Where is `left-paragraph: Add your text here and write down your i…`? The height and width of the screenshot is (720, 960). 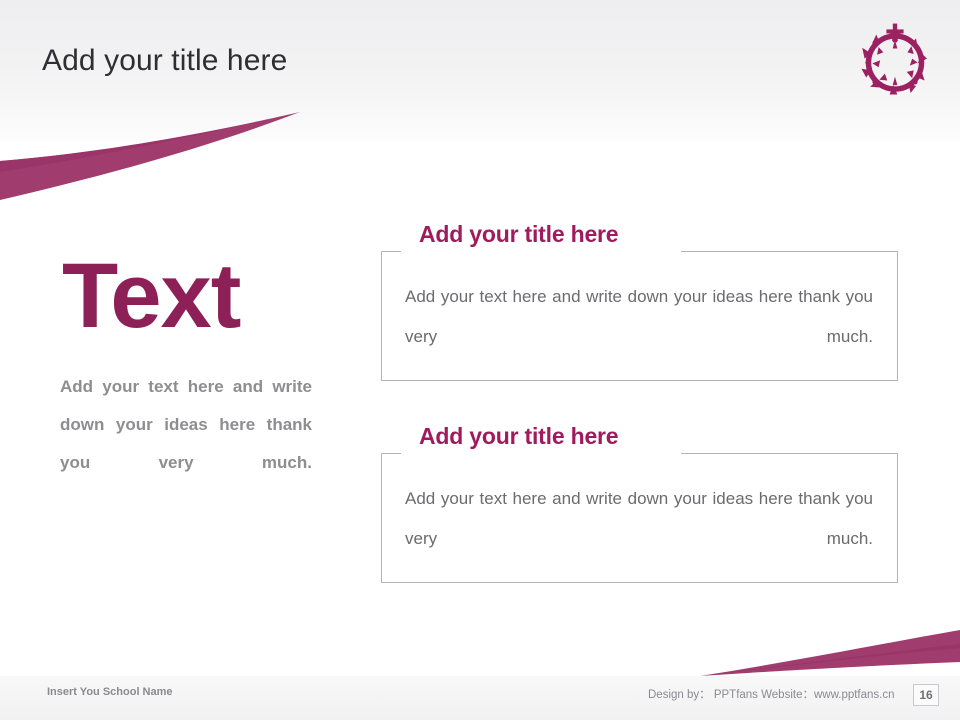
left-paragraph: Add your text here and write down your i… is located at coordinates (186, 424).